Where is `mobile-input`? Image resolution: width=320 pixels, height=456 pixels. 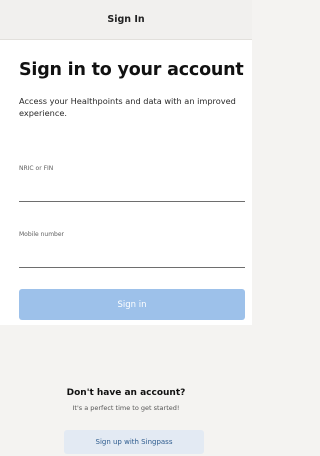 mobile-input is located at coordinates (132, 258).